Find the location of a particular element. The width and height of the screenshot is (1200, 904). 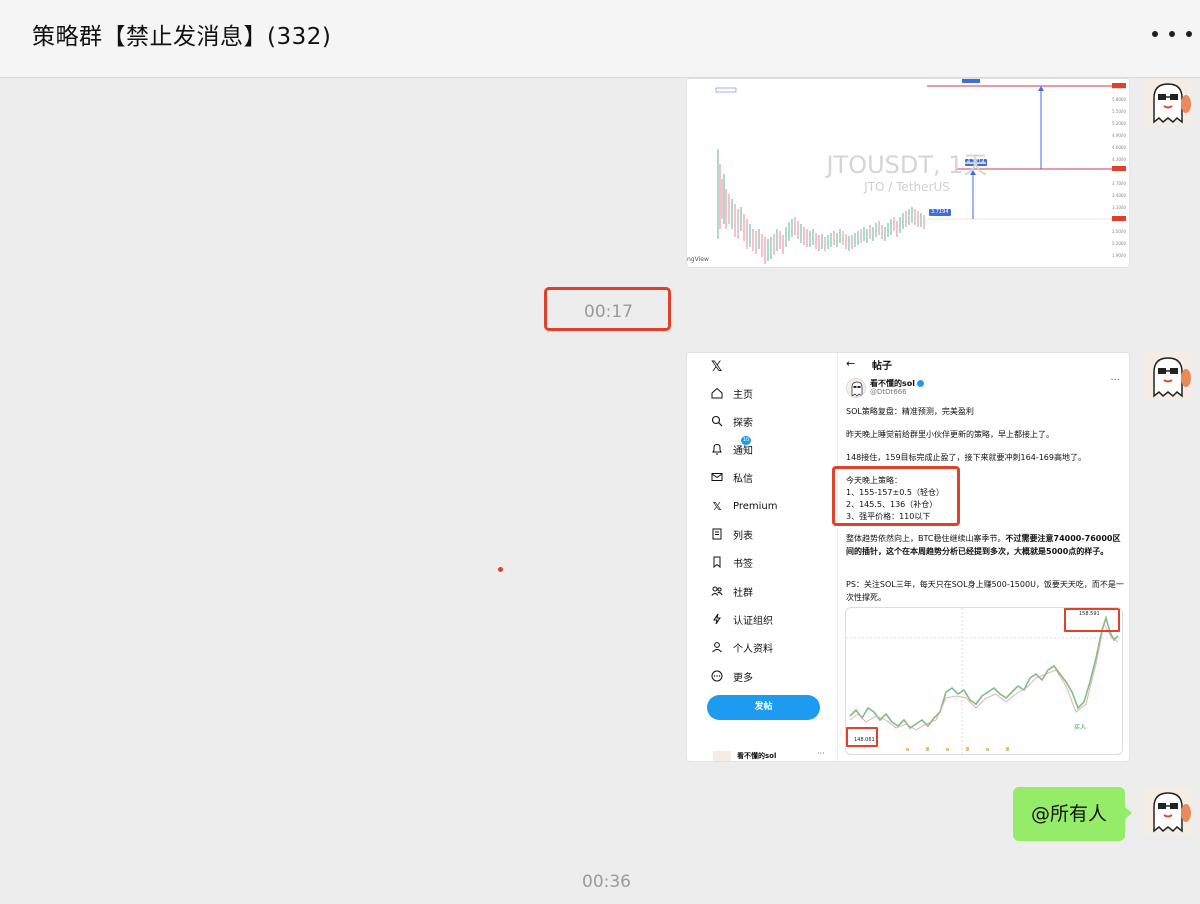

list-icon is located at coordinates (717, 534).